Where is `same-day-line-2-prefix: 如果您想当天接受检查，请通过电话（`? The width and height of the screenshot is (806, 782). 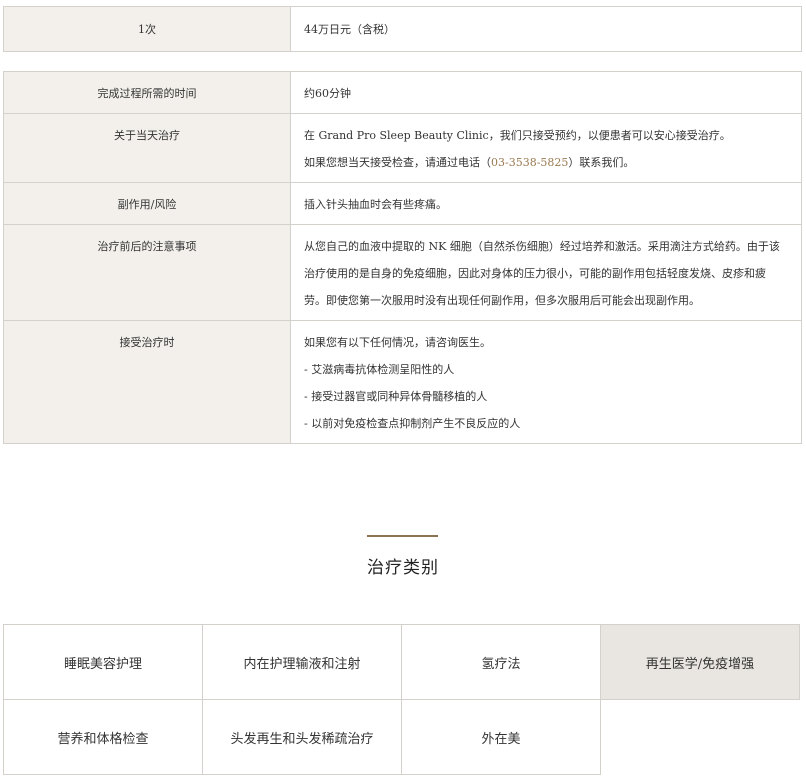
same-day-line-2-prefix: 如果您想当天接受检查，请通过电话（ is located at coordinates (397, 162).